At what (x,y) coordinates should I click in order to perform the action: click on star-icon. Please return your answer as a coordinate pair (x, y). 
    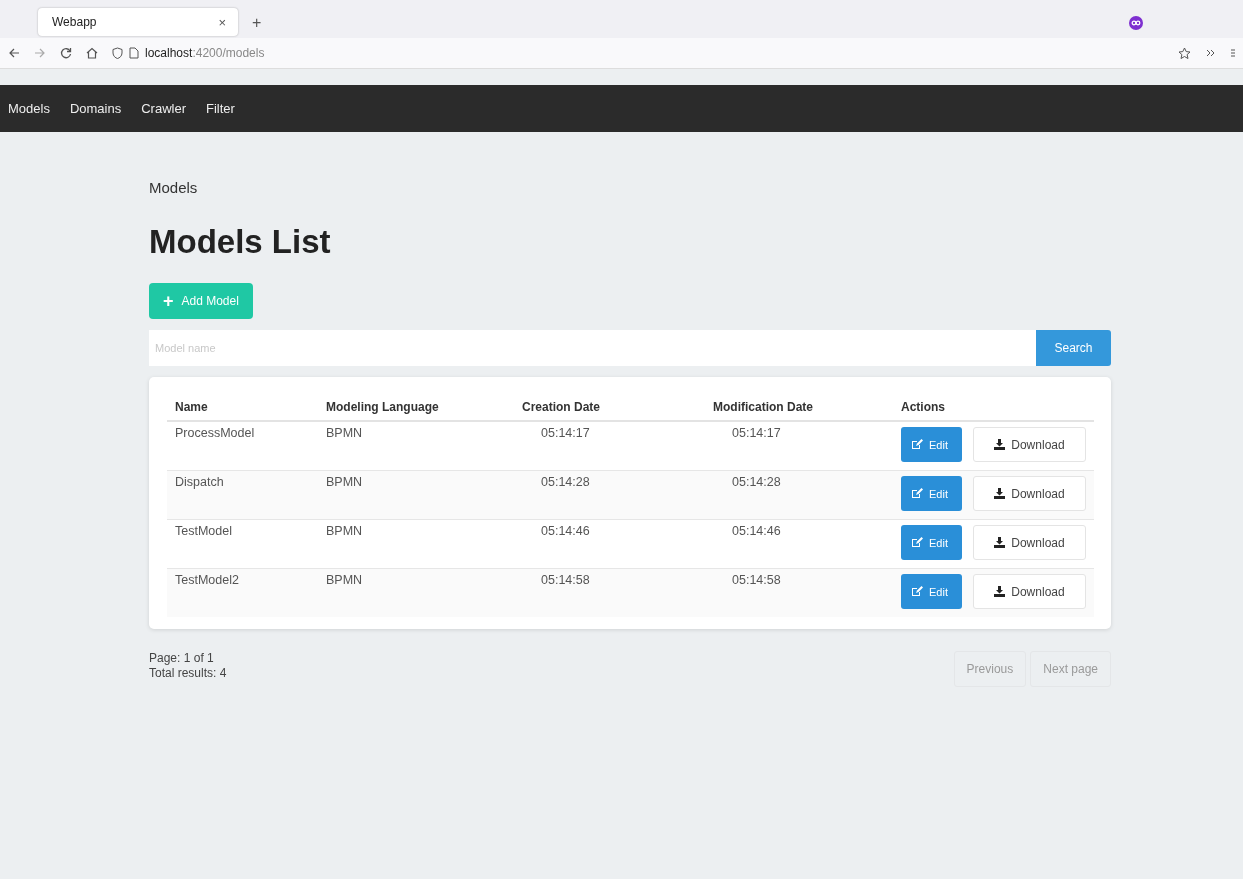
    Looking at the image, I should click on (1184, 53).